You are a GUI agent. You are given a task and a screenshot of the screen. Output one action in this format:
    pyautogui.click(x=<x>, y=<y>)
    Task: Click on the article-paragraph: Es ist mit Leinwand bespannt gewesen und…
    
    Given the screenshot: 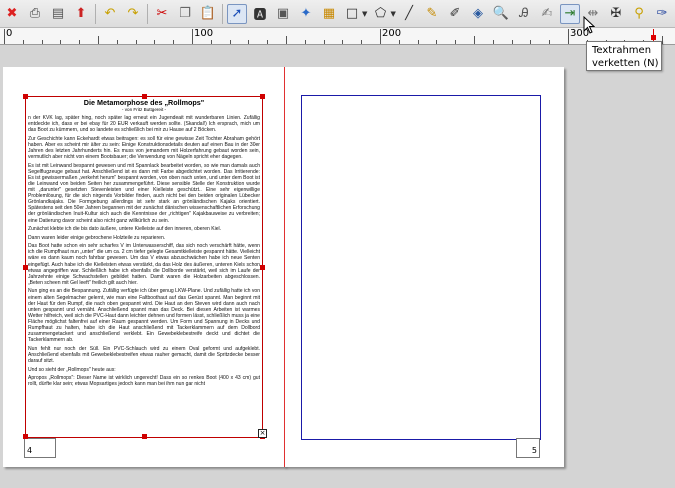 What is the action you would take?
    pyautogui.click(x=144, y=193)
    